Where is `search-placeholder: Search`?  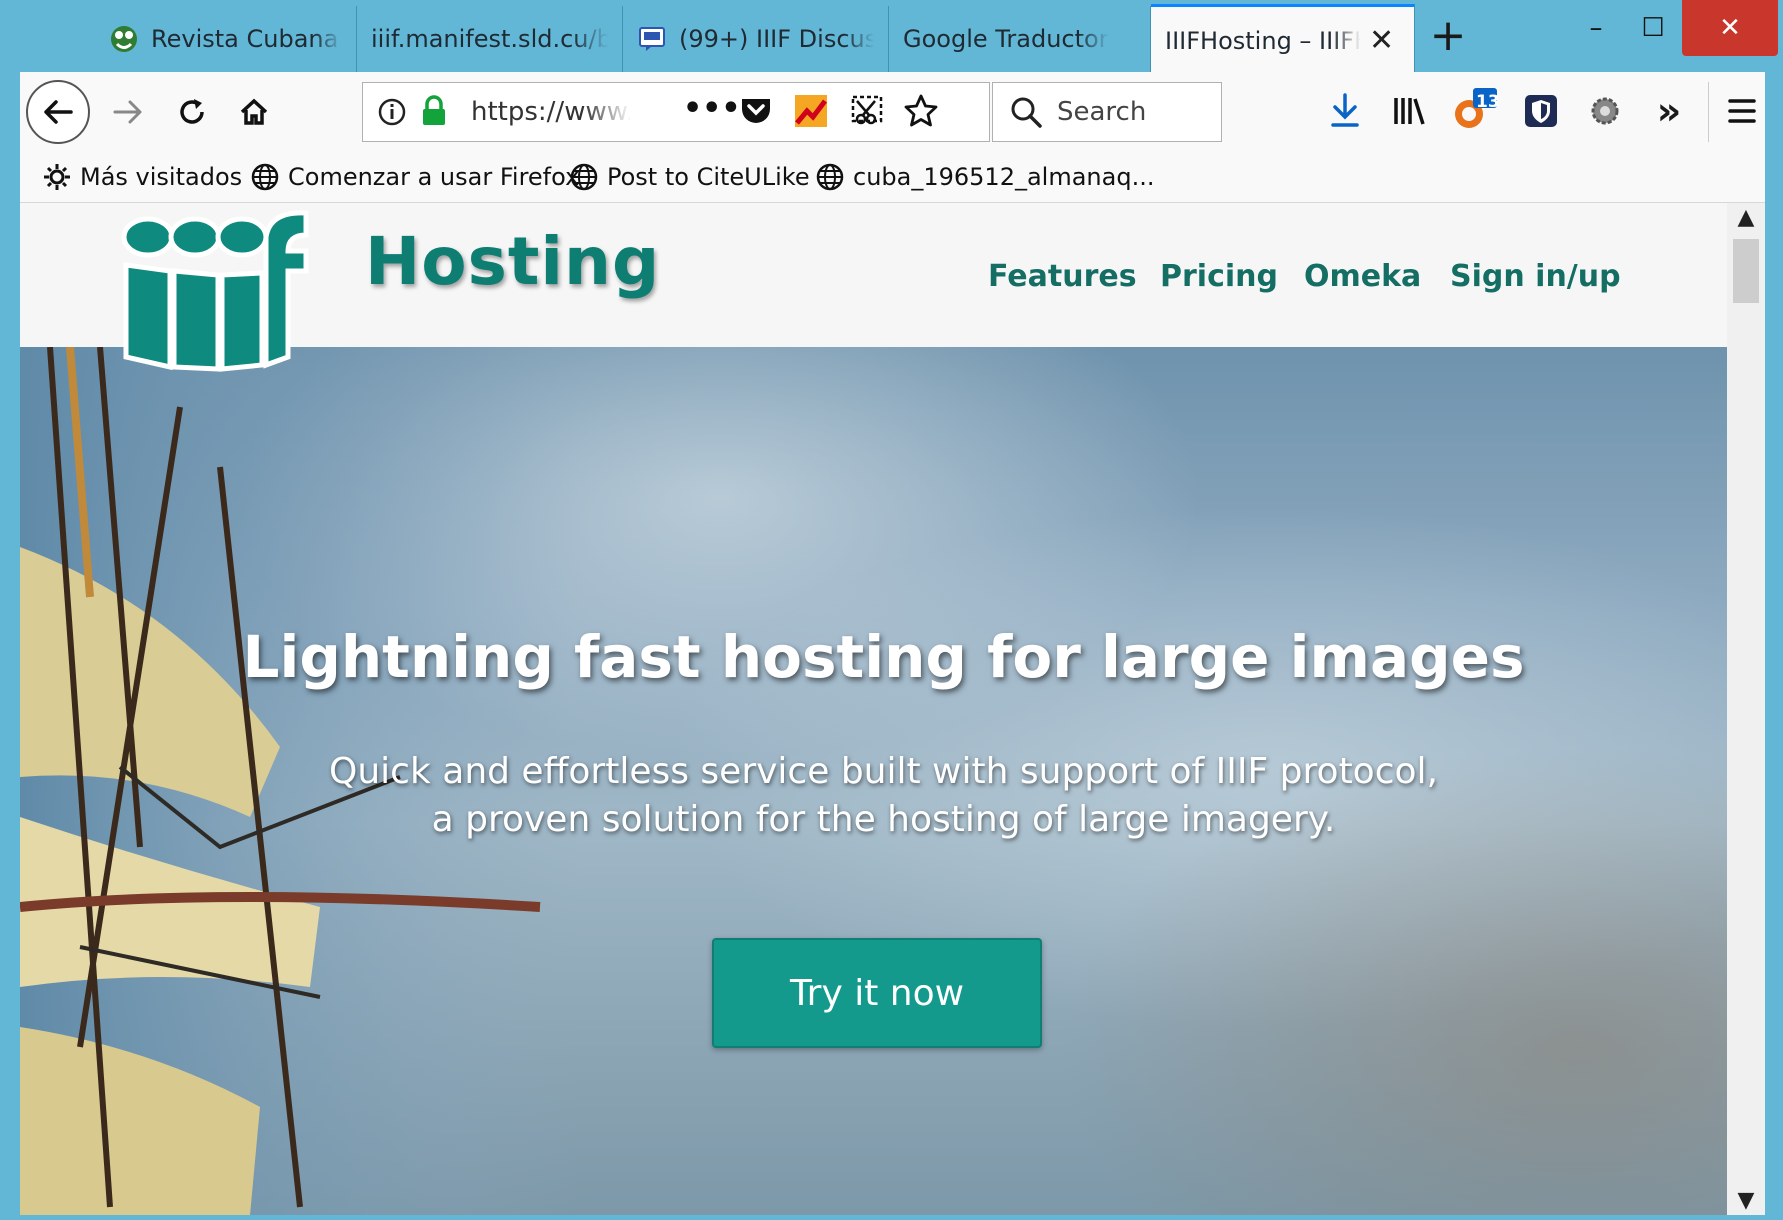 search-placeholder: Search is located at coordinates (1102, 112).